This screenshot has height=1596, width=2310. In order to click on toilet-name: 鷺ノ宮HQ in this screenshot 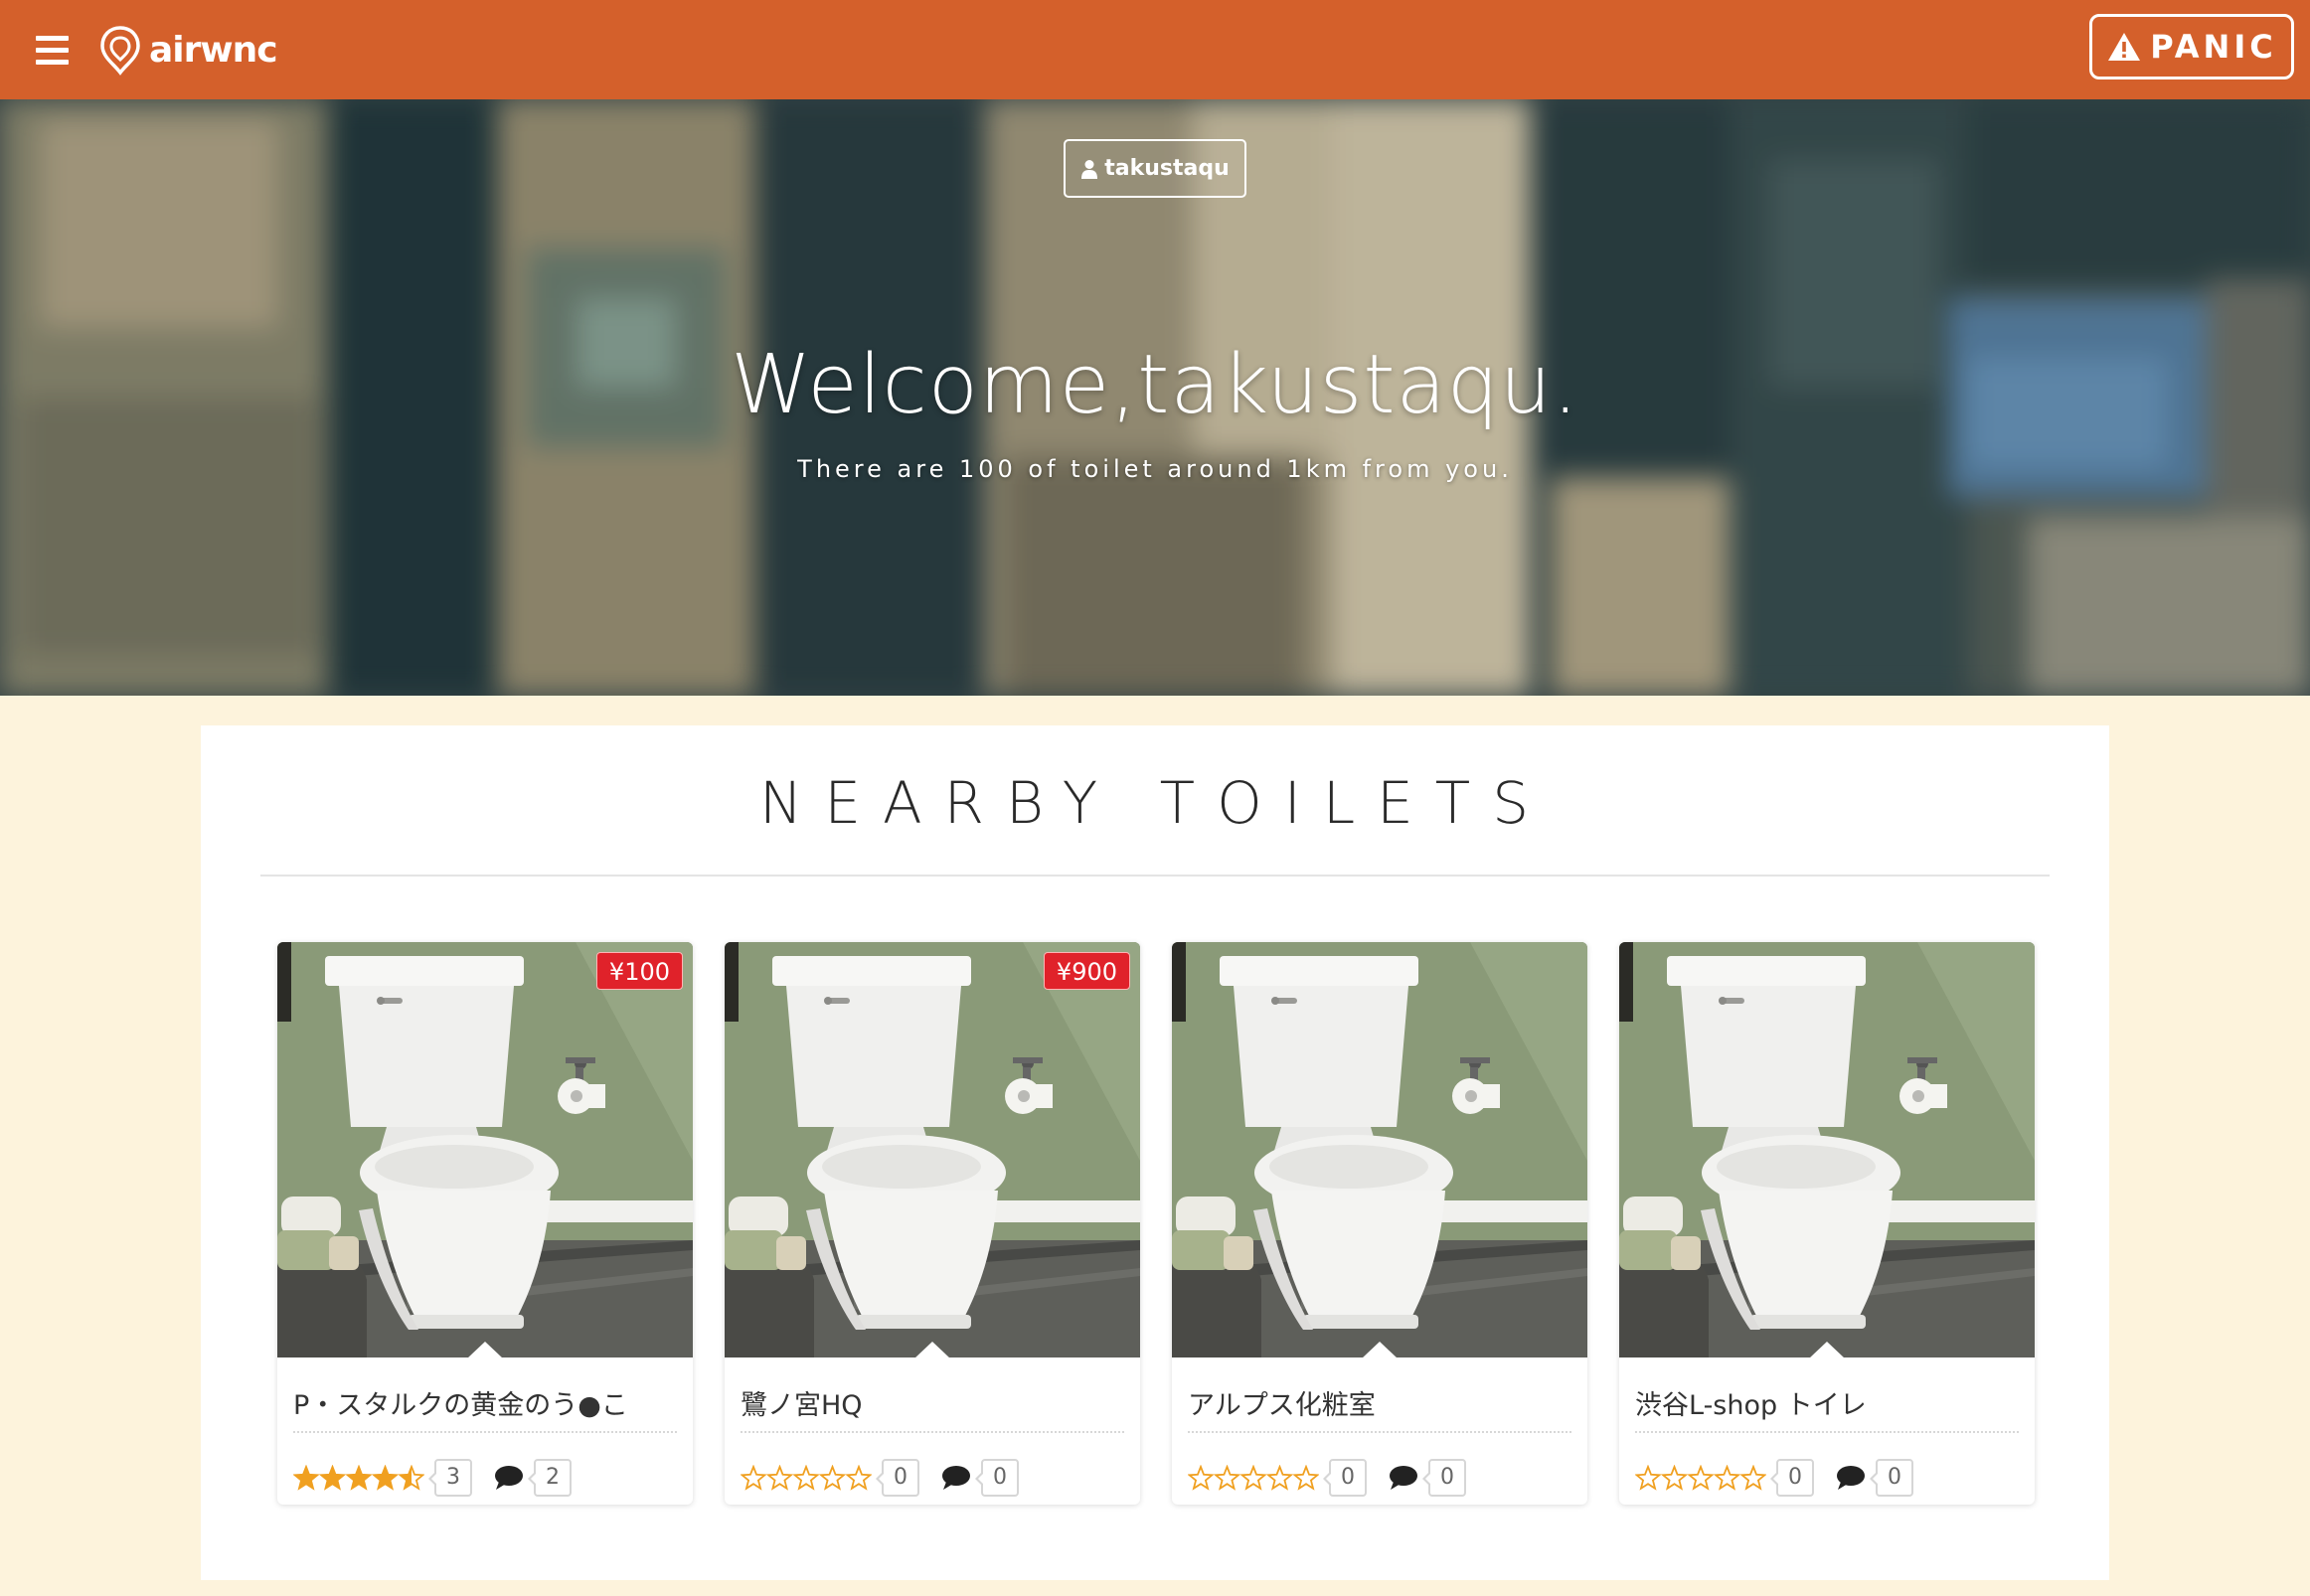, I will do `click(935, 1402)`.